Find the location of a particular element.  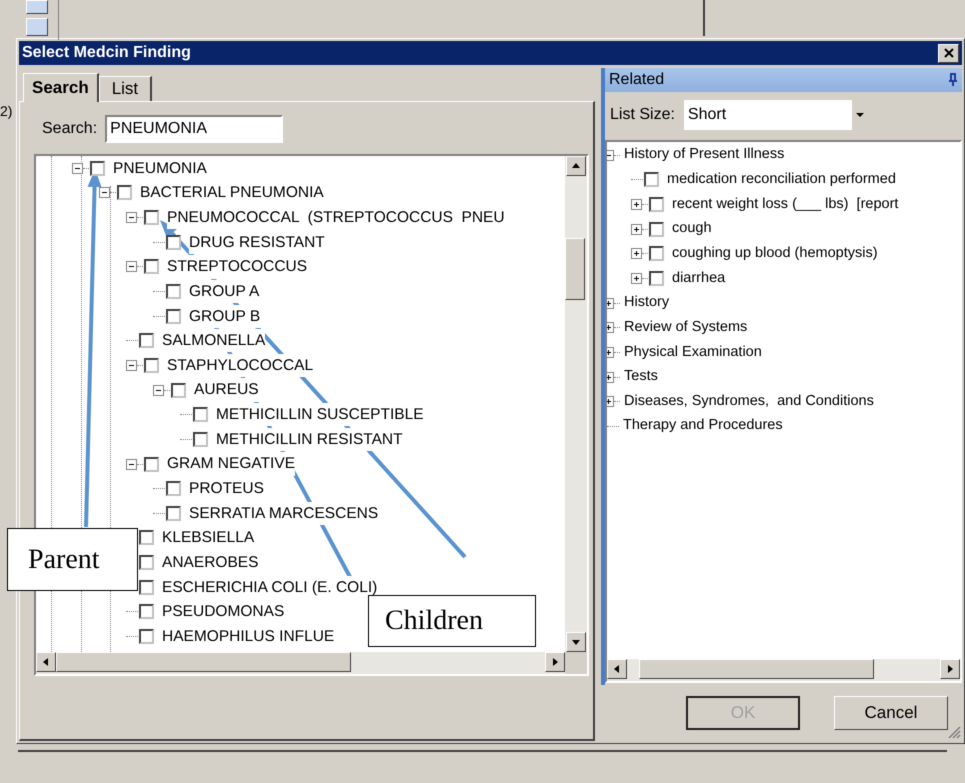

list-size-label: List Size: is located at coordinates (642, 115).